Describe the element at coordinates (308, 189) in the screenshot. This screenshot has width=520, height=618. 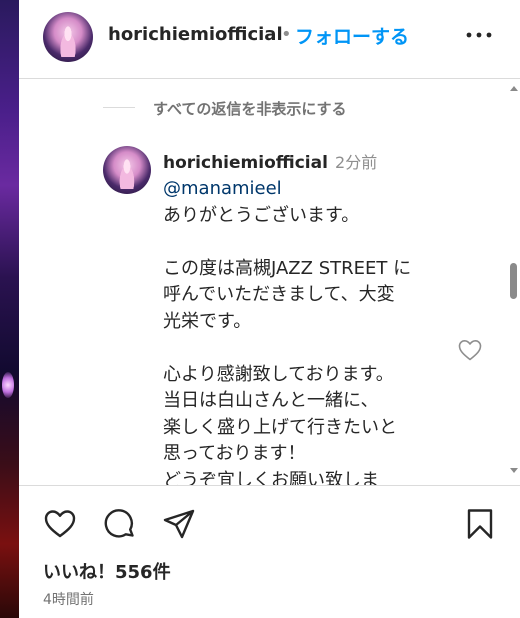
I see `reply-mention: @manamieel` at that location.